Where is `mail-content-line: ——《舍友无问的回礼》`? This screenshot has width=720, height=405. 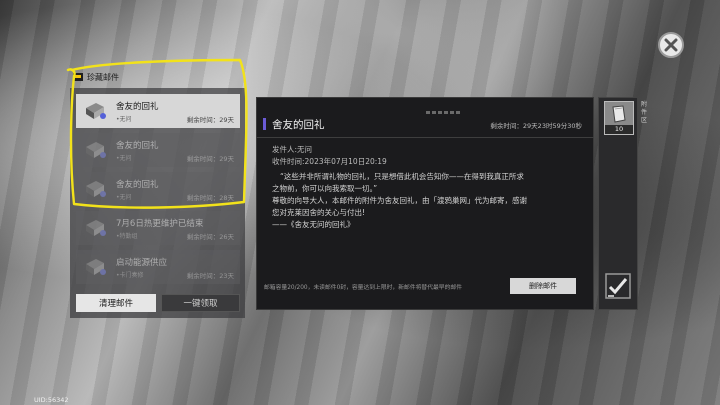 mail-content-line: ——《舍友无问的回礼》 is located at coordinates (313, 224).